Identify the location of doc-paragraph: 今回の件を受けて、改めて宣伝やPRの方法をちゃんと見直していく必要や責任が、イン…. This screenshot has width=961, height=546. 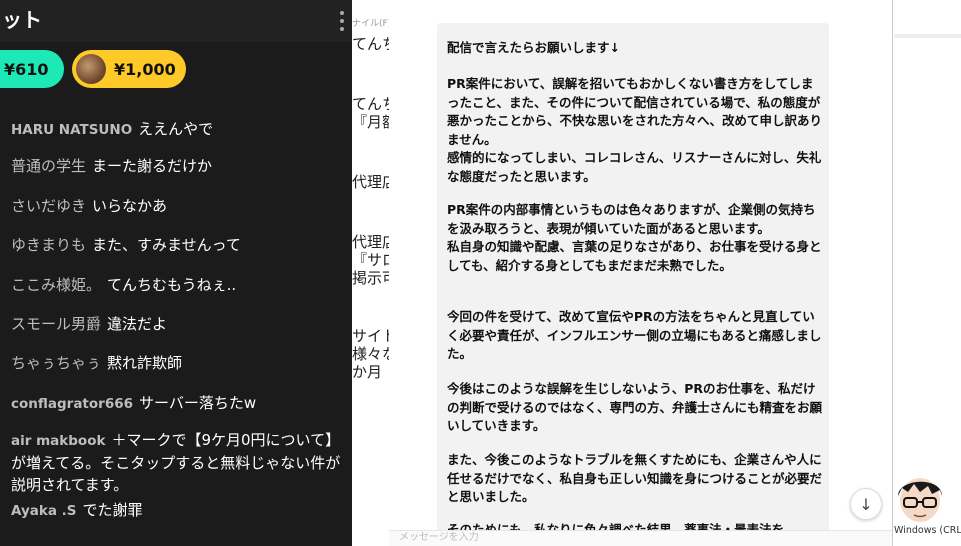
(634, 335).